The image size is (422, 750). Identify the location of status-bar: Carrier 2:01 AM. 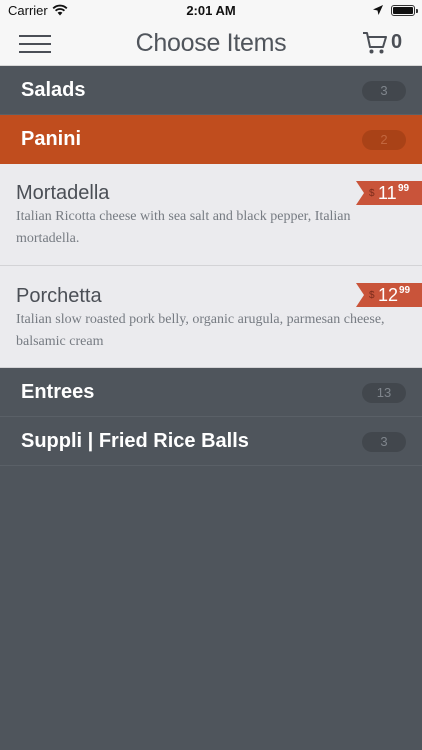
(211, 11).